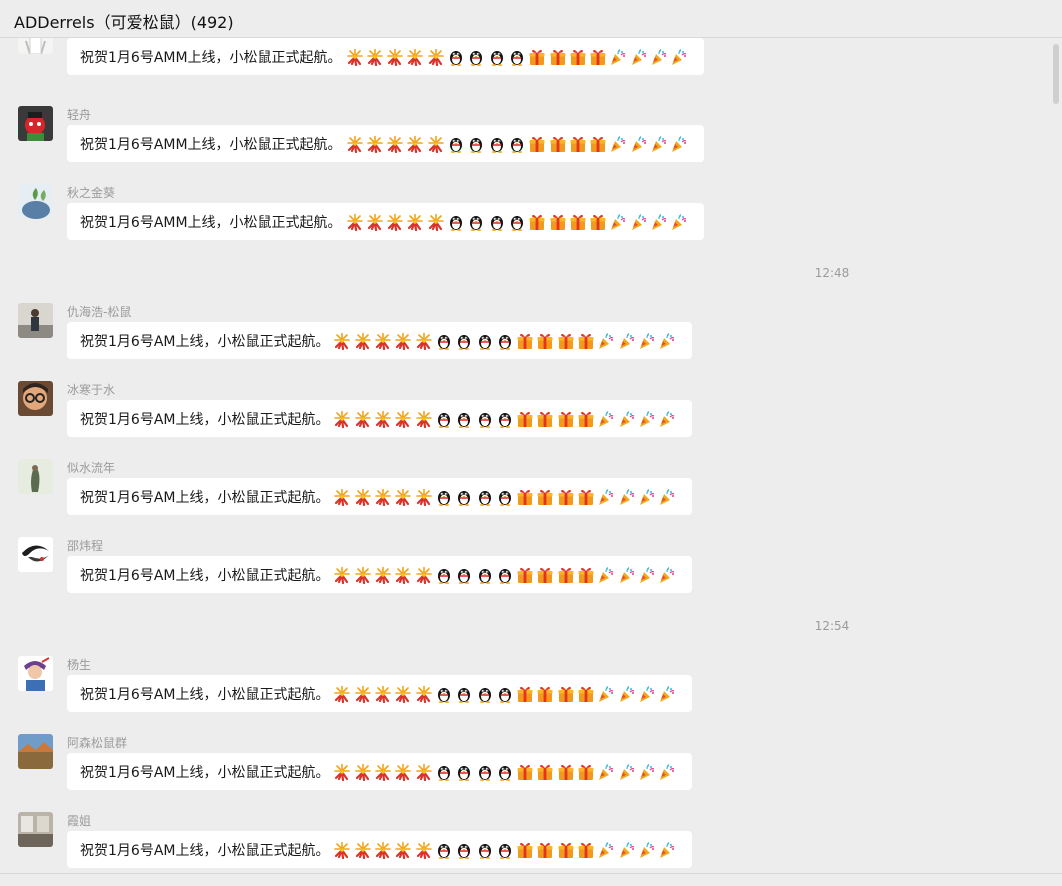 The height and width of the screenshot is (886, 1062). Describe the element at coordinates (531, 873) in the screenshot. I see `divider` at that location.